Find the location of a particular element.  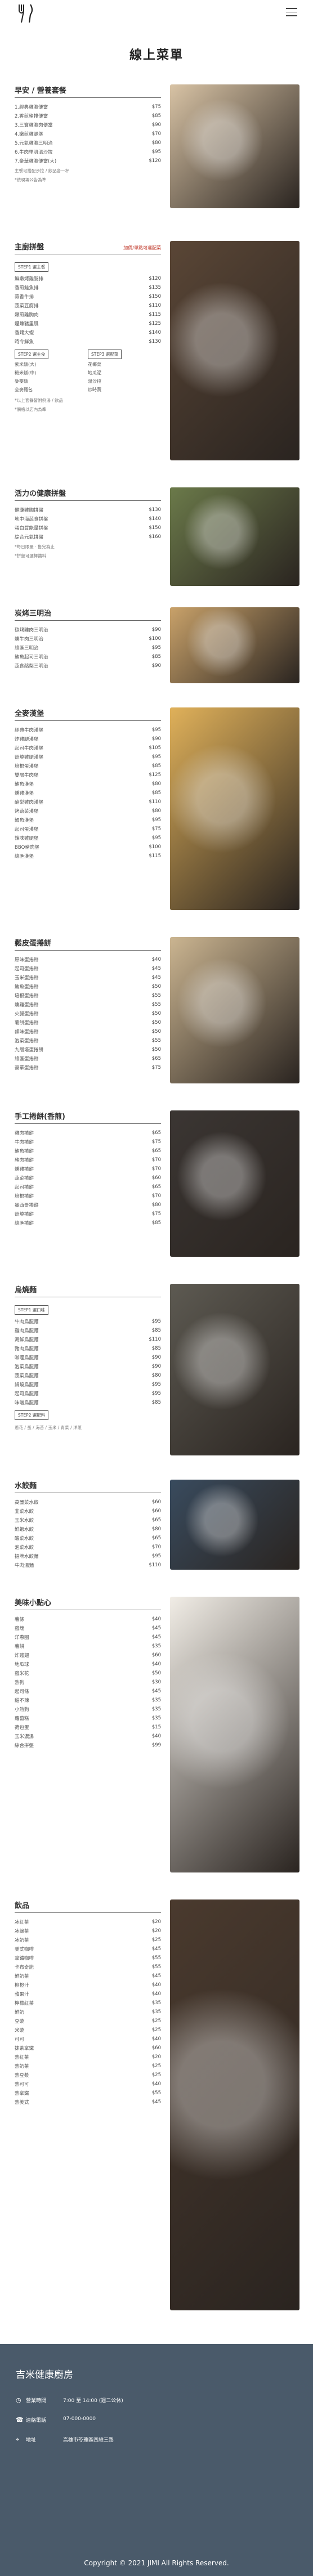

menu-item: 辣味蛋捲餅 $50 is located at coordinates (88, 1031).